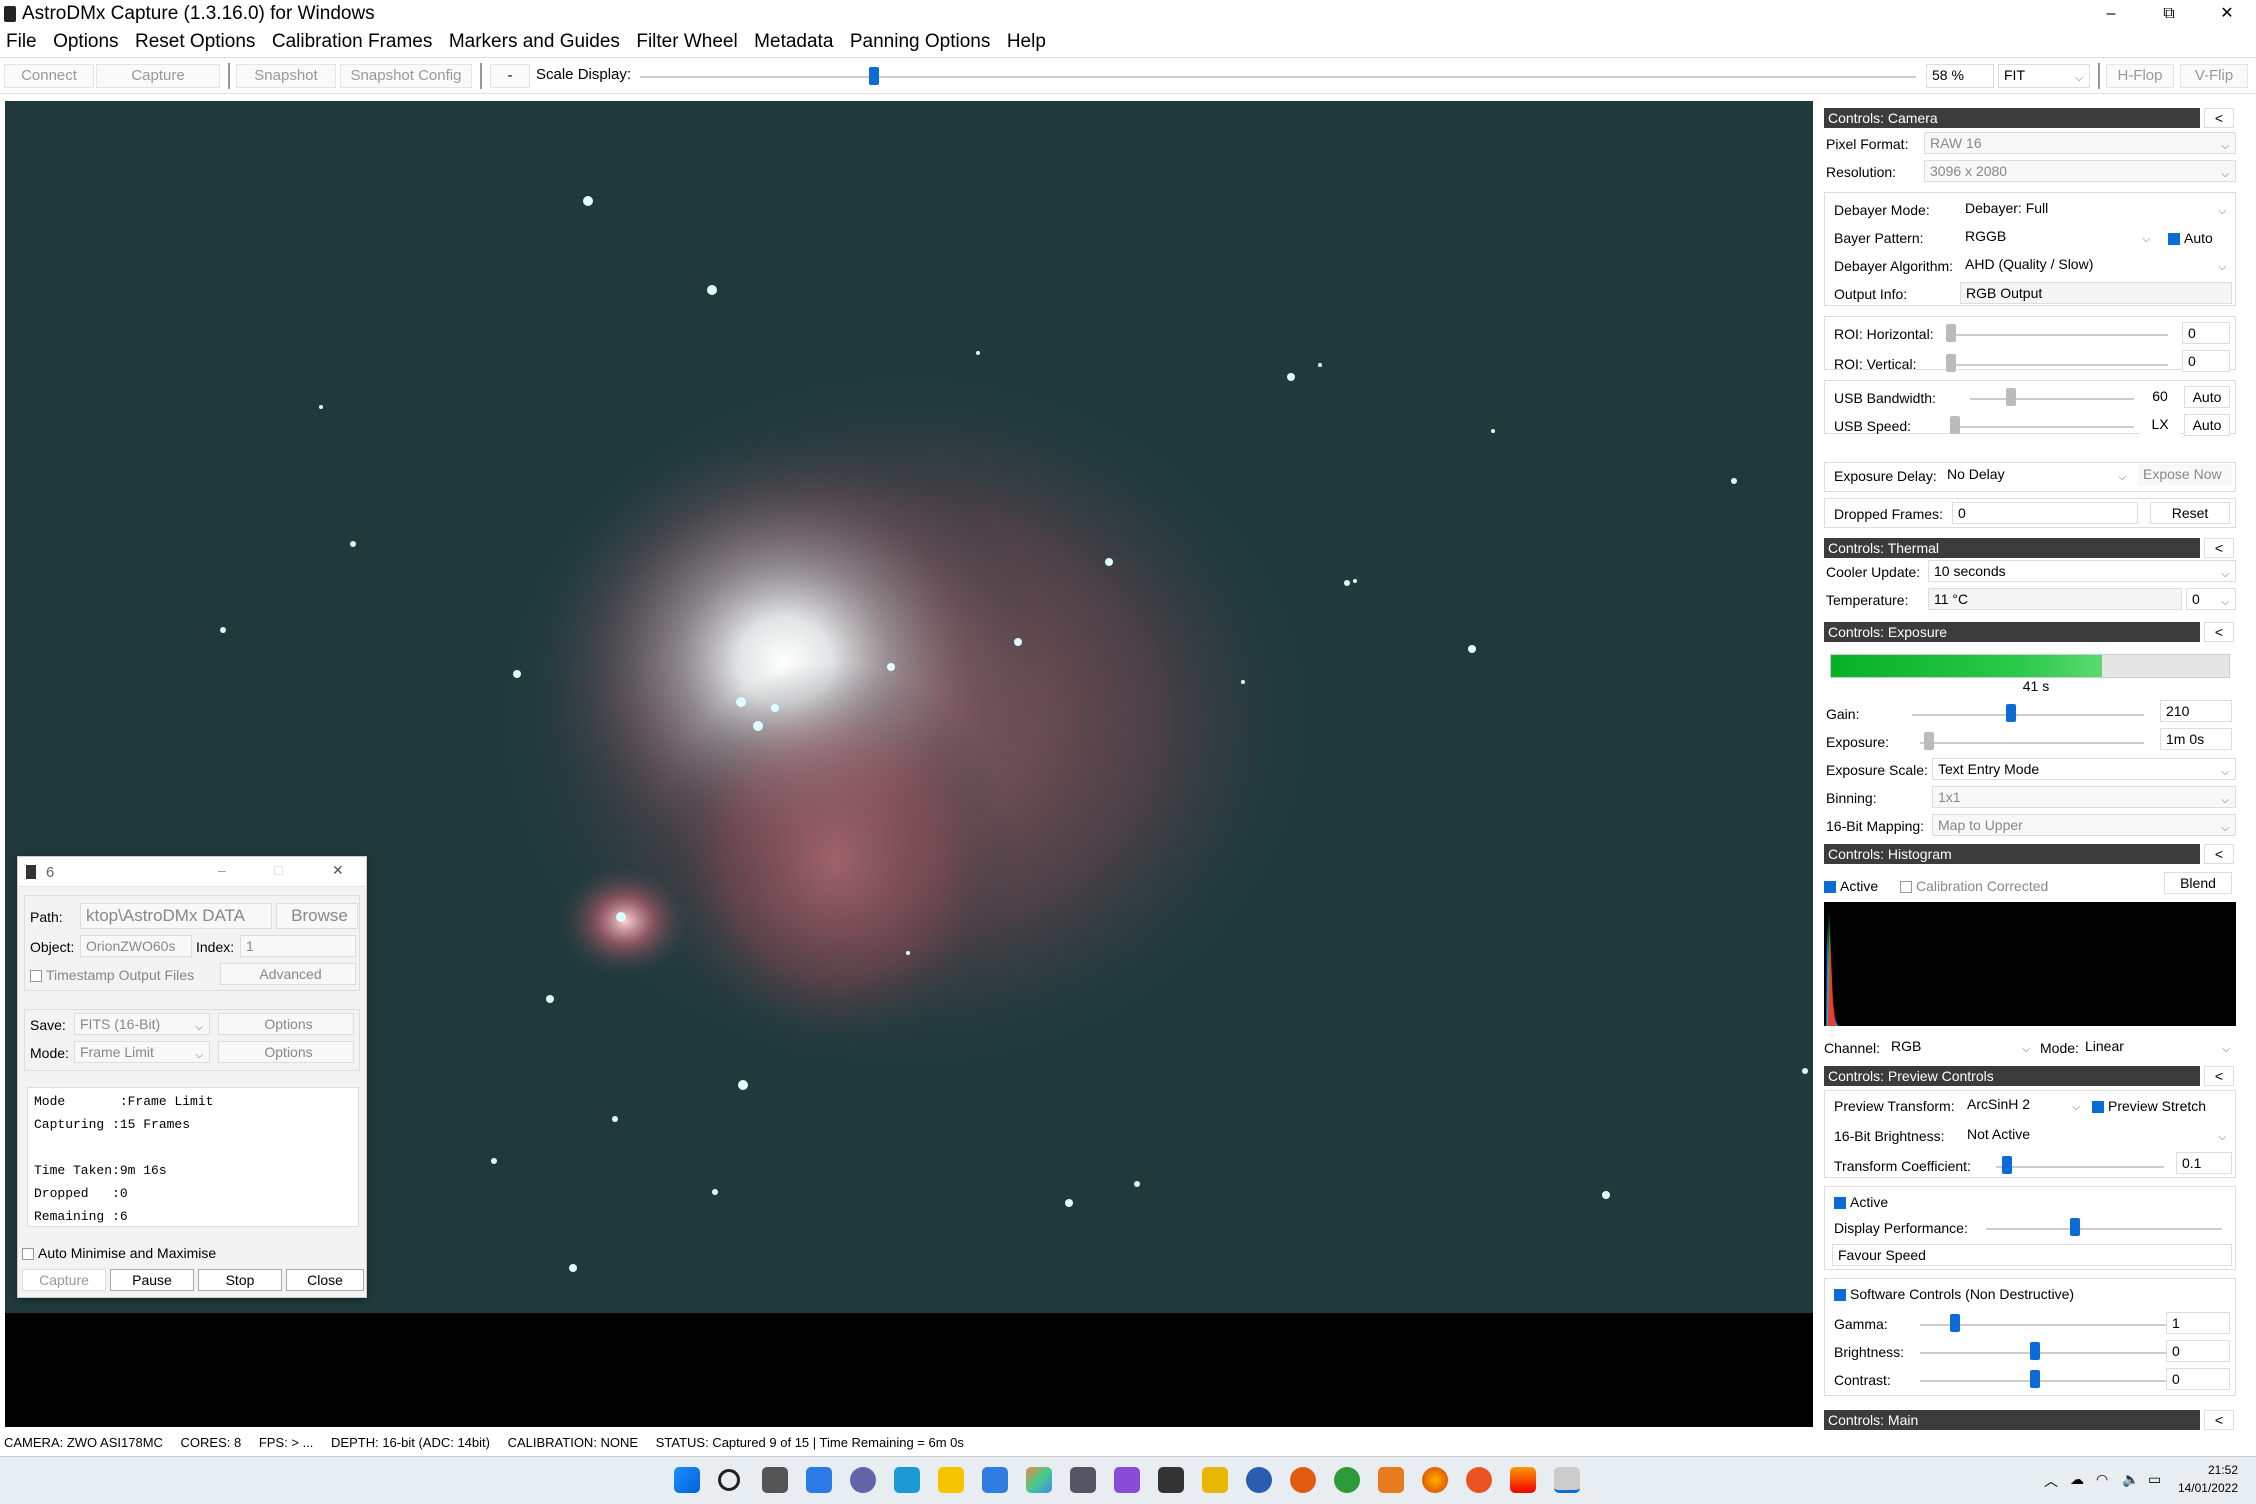  Describe the element at coordinates (1215, 1480) in the screenshot. I see `app-icon-paint` at that location.